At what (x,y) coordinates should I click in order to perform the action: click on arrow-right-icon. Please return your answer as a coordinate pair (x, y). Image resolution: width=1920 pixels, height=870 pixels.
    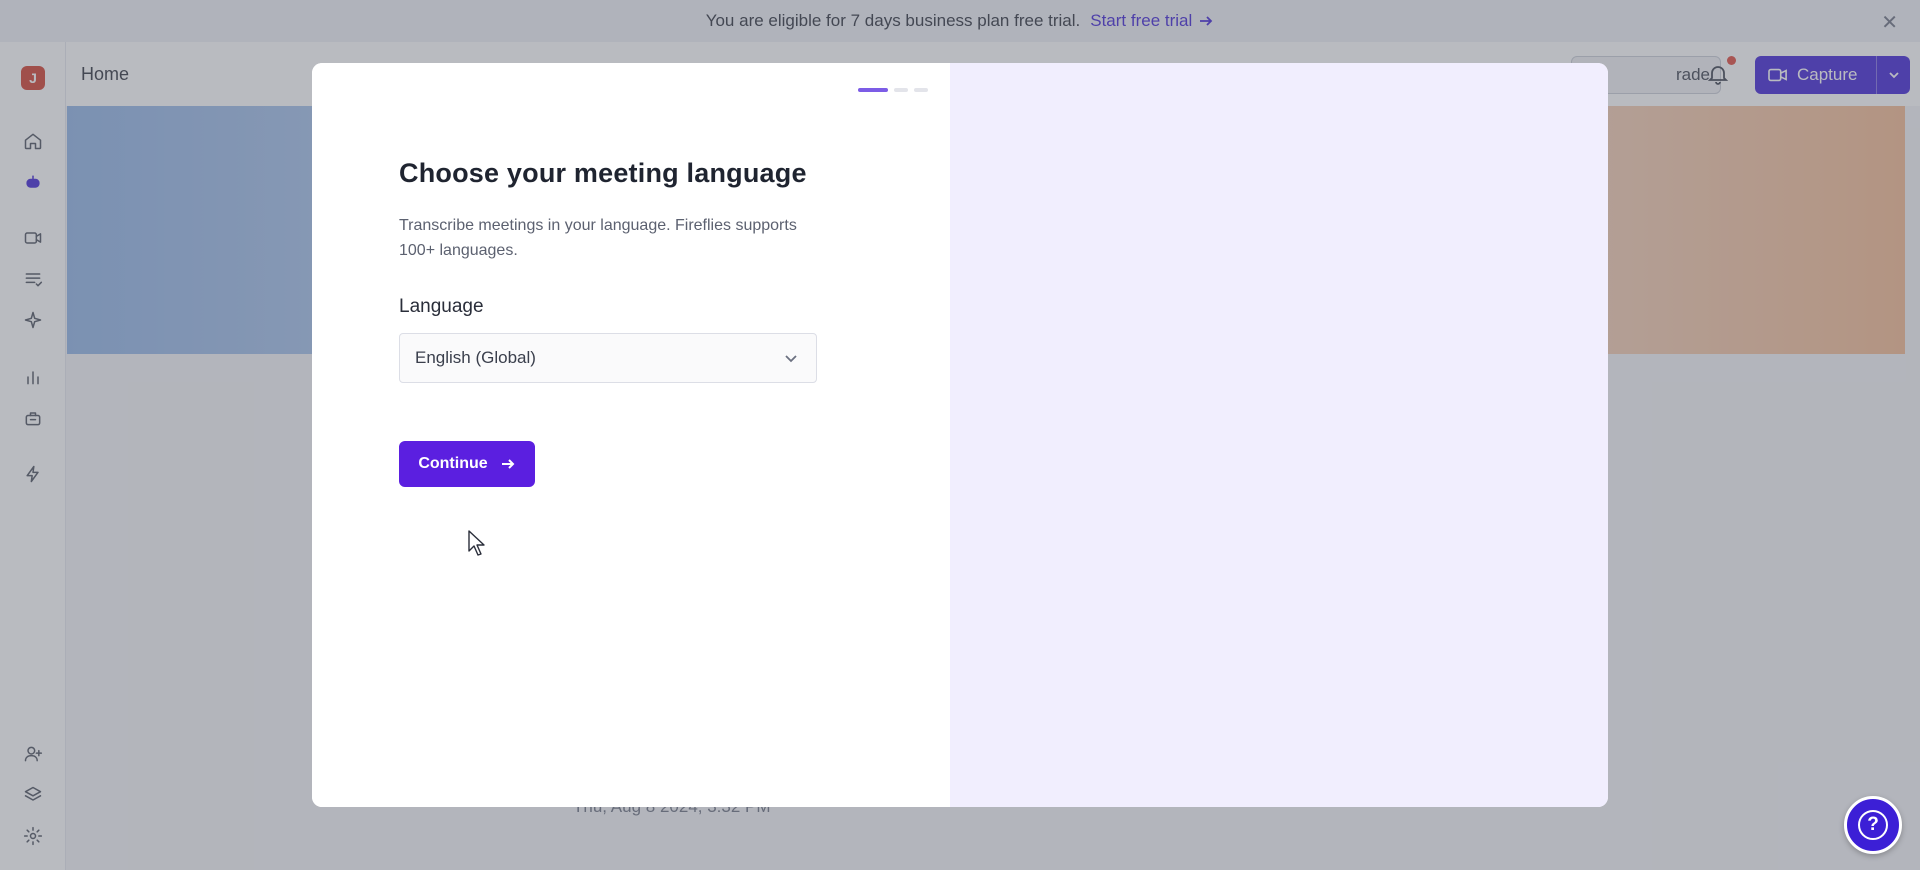
    Looking at the image, I should click on (508, 464).